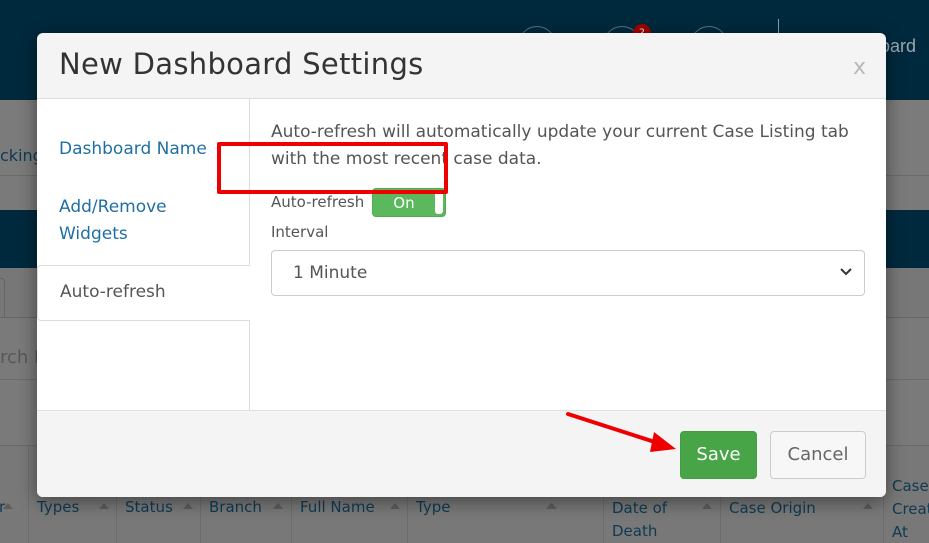 Image resolution: width=929 pixels, height=543 pixels. Describe the element at coordinates (818, 455) in the screenshot. I see `cancel-button: Cancel` at that location.